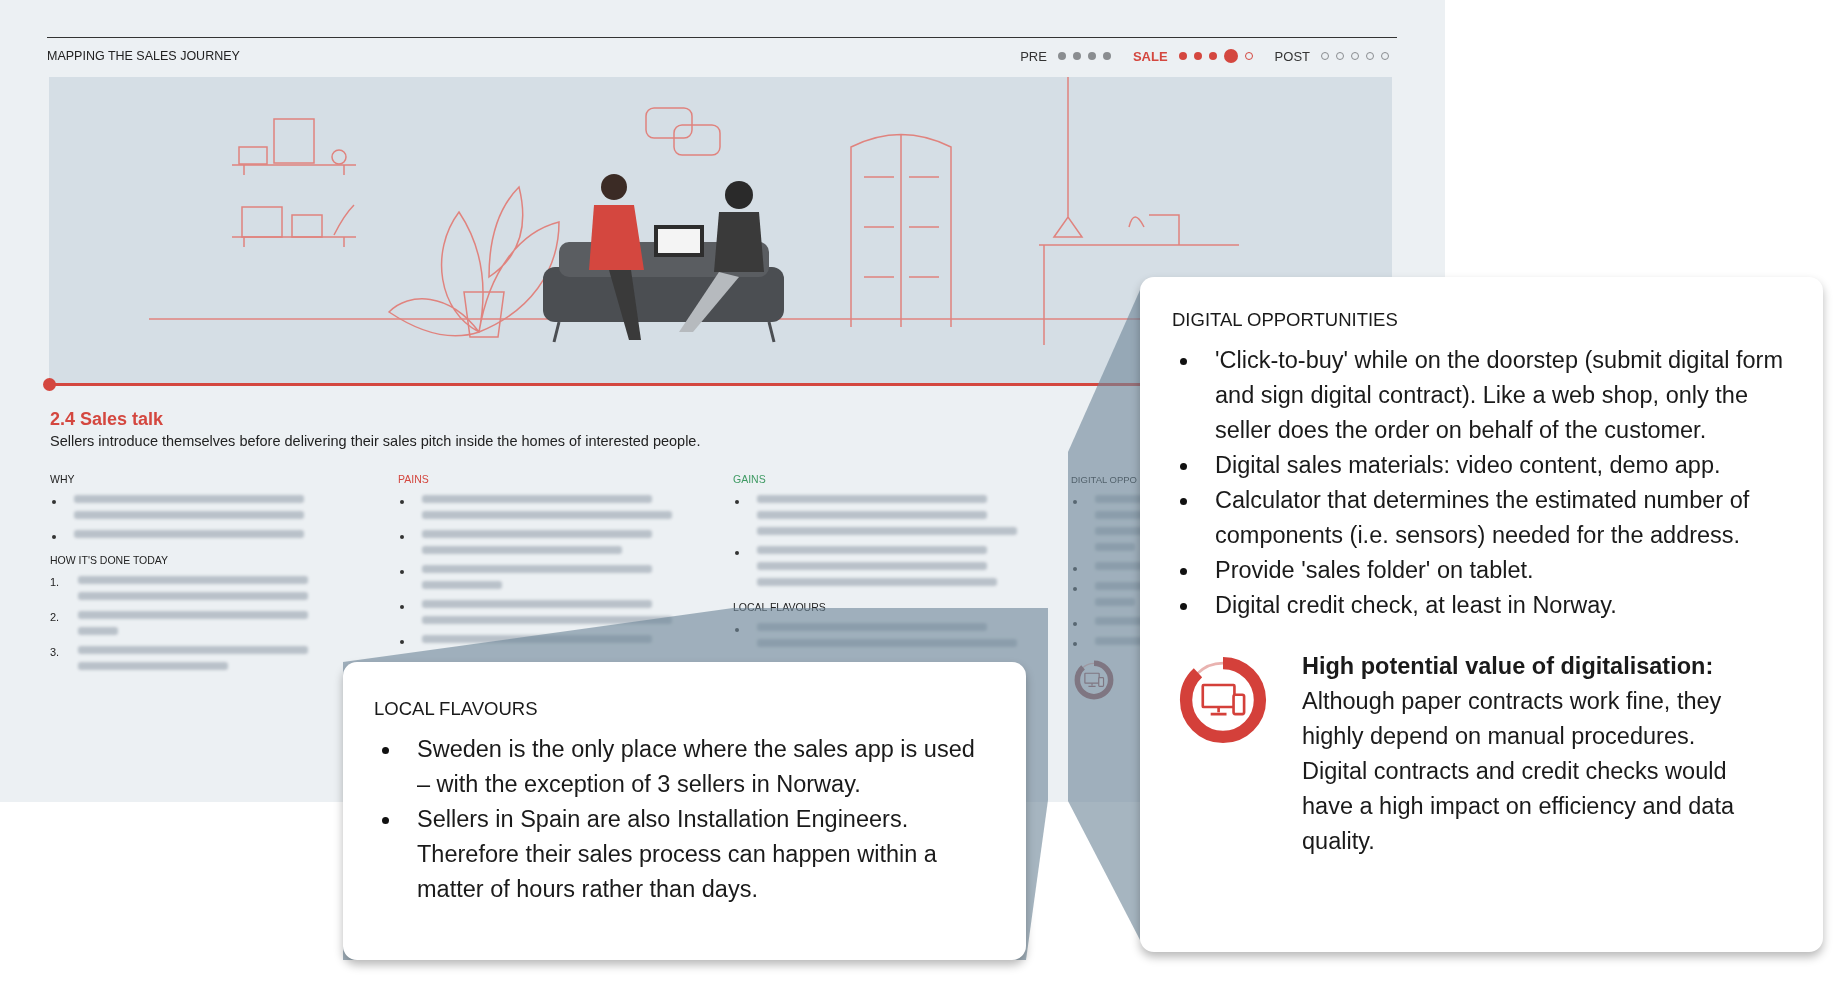 The image size is (1840, 984). What do you see at coordinates (1292, 56) in the screenshot?
I see `stage-label: POST` at bounding box center [1292, 56].